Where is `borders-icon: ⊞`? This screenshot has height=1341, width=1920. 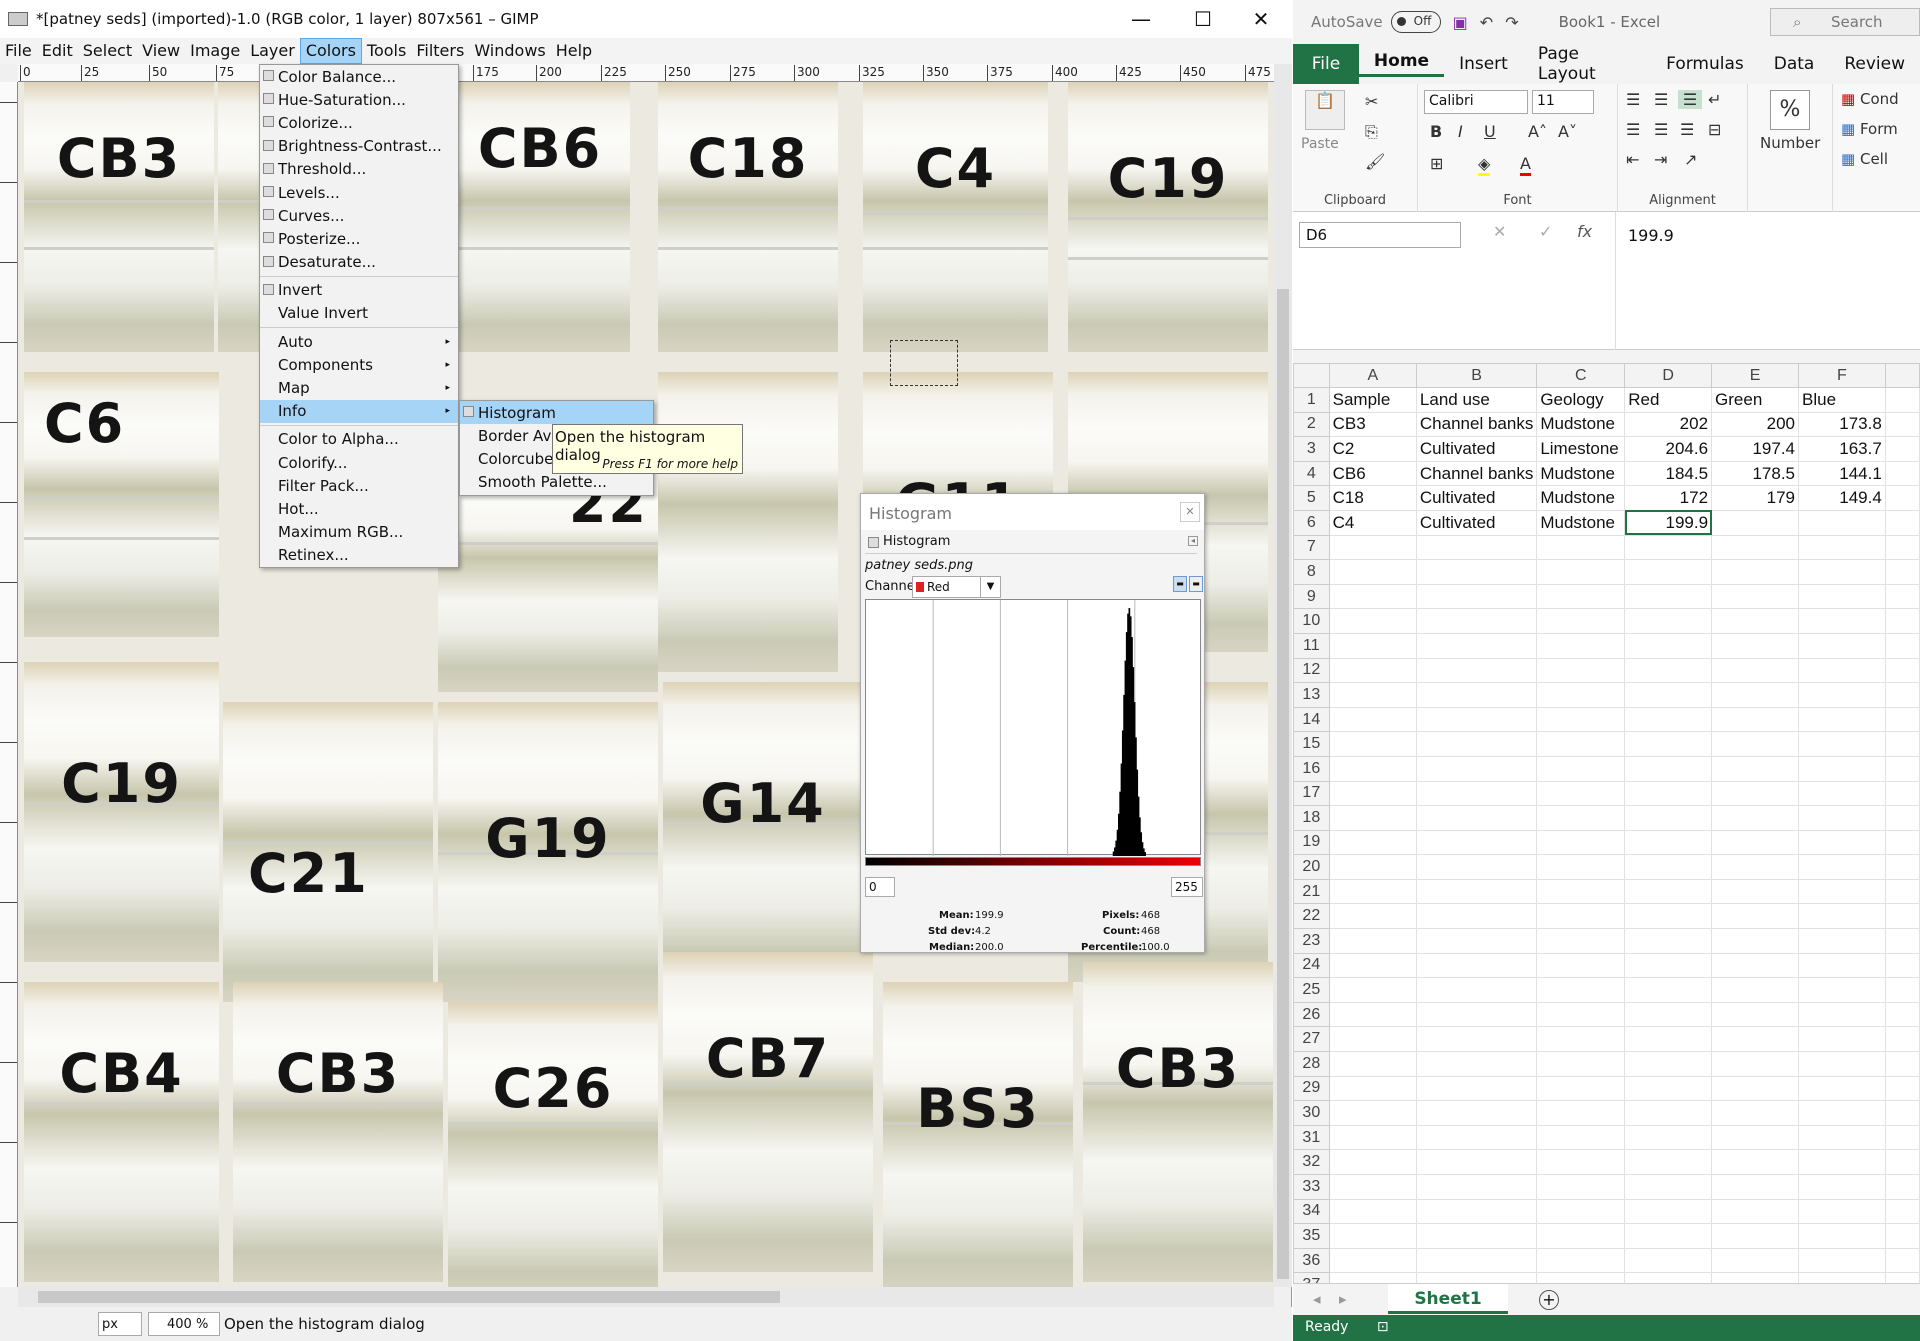
borders-icon: ⊞ is located at coordinates (1436, 163).